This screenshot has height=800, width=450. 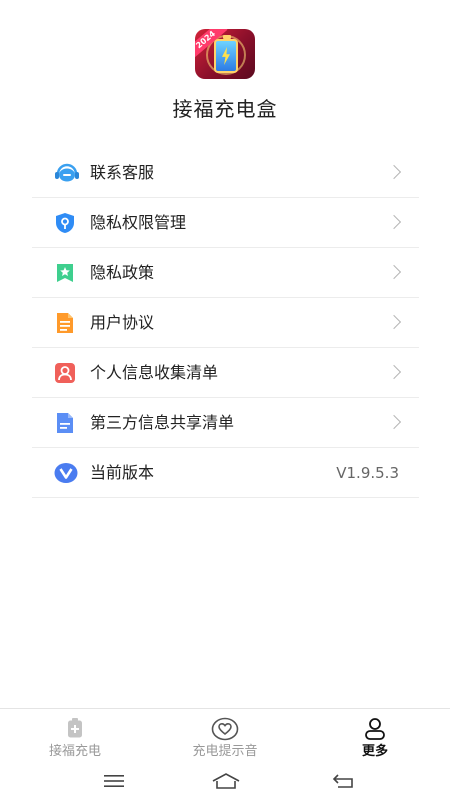 I want to click on tab-label: 更多, so click(x=374, y=751).